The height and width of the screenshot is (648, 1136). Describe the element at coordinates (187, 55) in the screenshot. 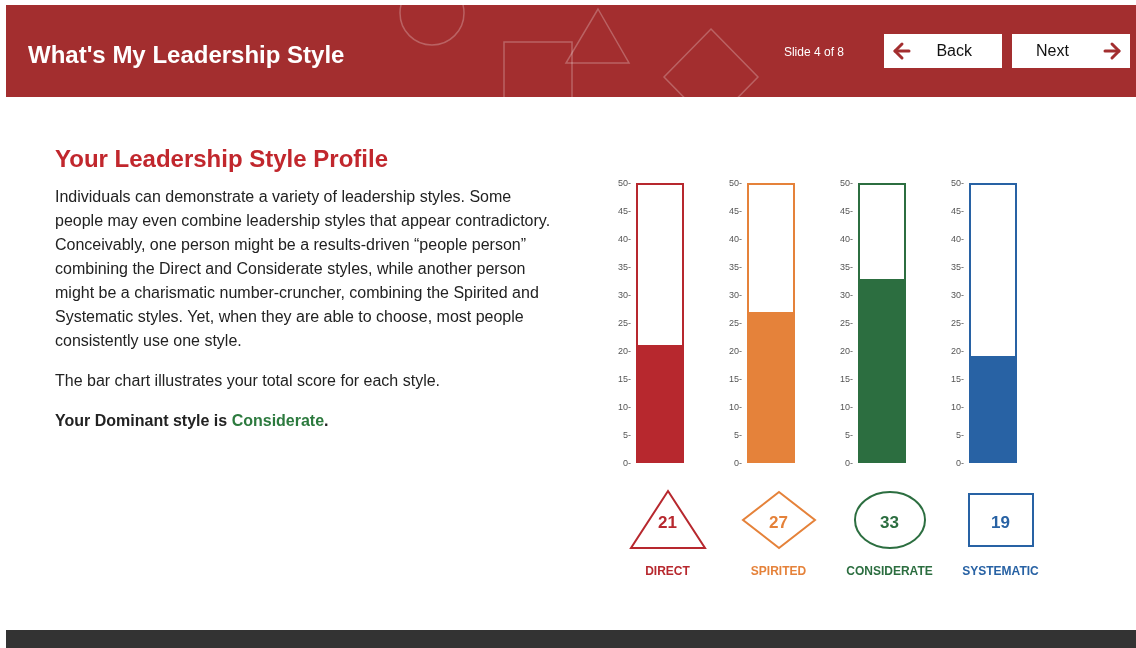

I see `course-title: What's My Leadership Style` at that location.